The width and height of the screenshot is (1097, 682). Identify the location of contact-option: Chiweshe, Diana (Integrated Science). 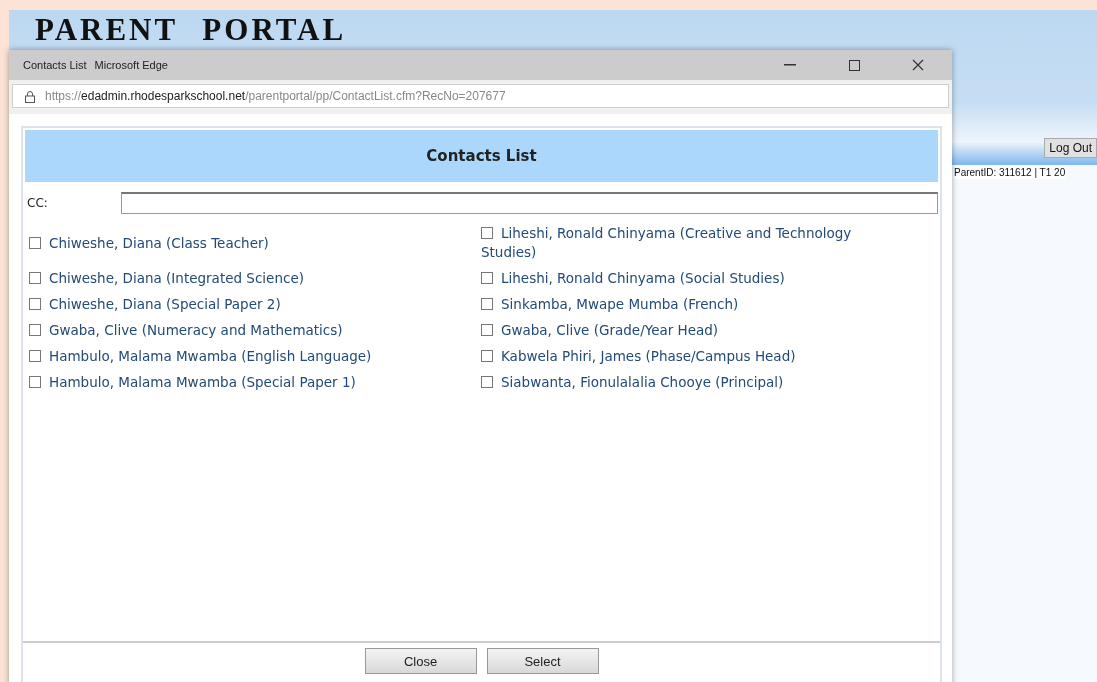
(255, 278).